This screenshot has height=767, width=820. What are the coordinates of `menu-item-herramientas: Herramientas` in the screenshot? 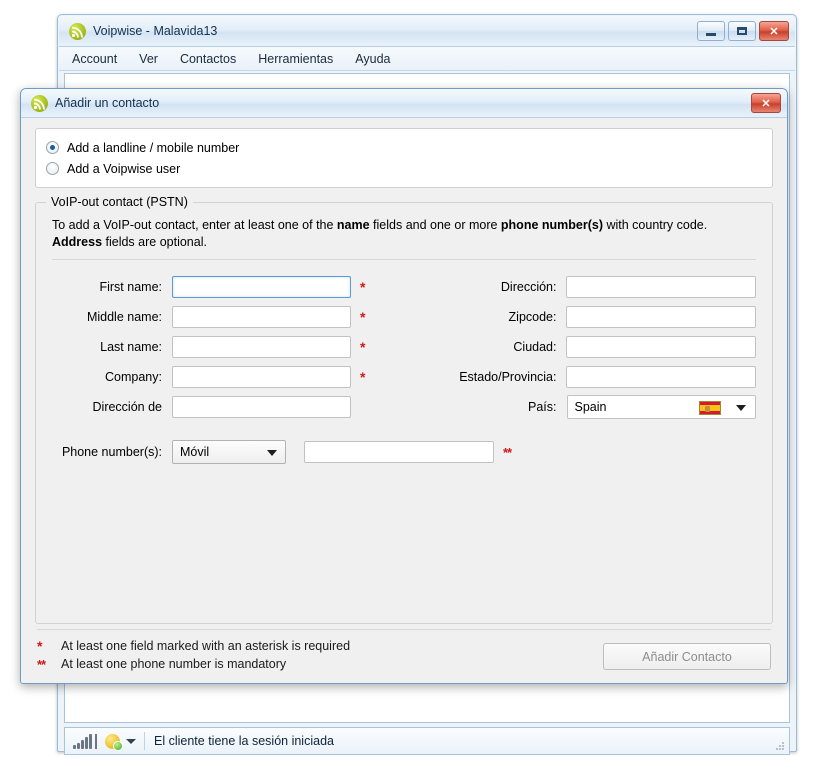 It's located at (300, 59).